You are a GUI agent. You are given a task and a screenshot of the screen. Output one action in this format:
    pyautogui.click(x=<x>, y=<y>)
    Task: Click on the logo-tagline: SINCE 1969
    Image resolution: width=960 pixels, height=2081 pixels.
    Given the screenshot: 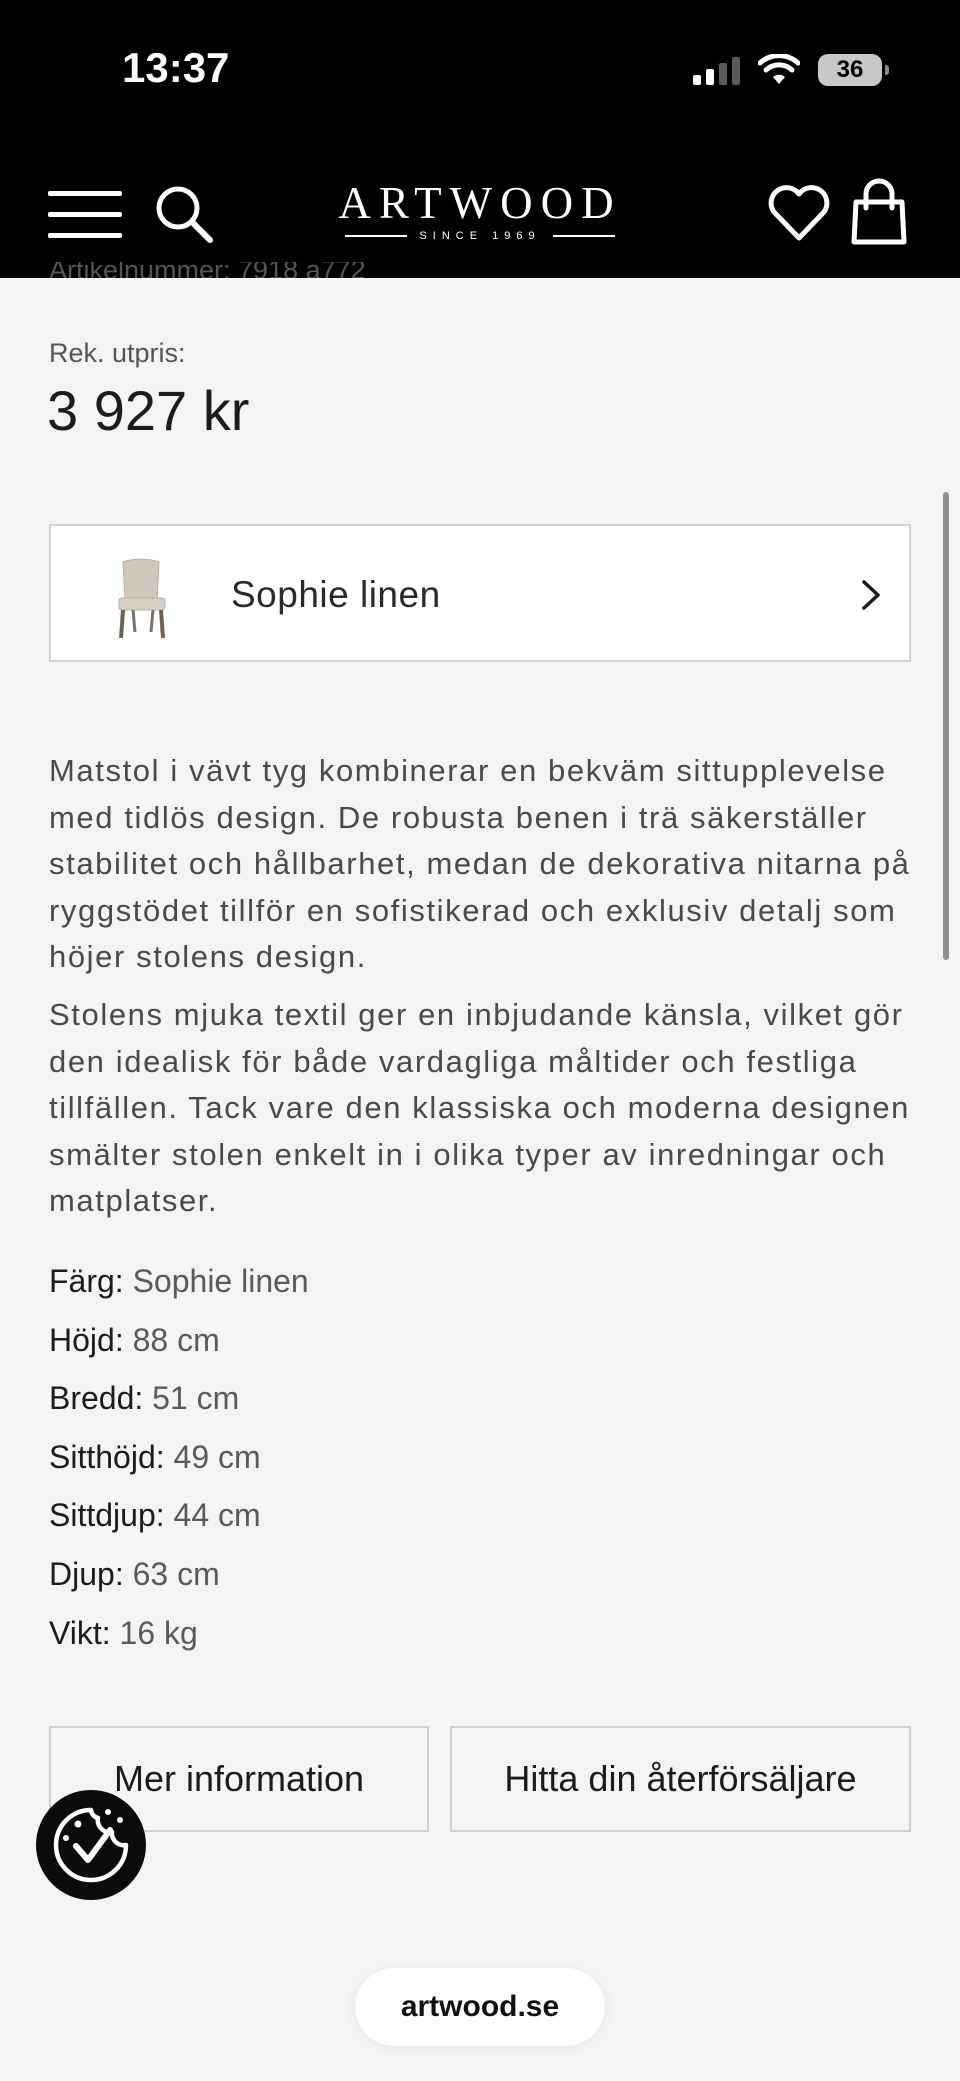 What is the action you would take?
    pyautogui.click(x=480, y=236)
    